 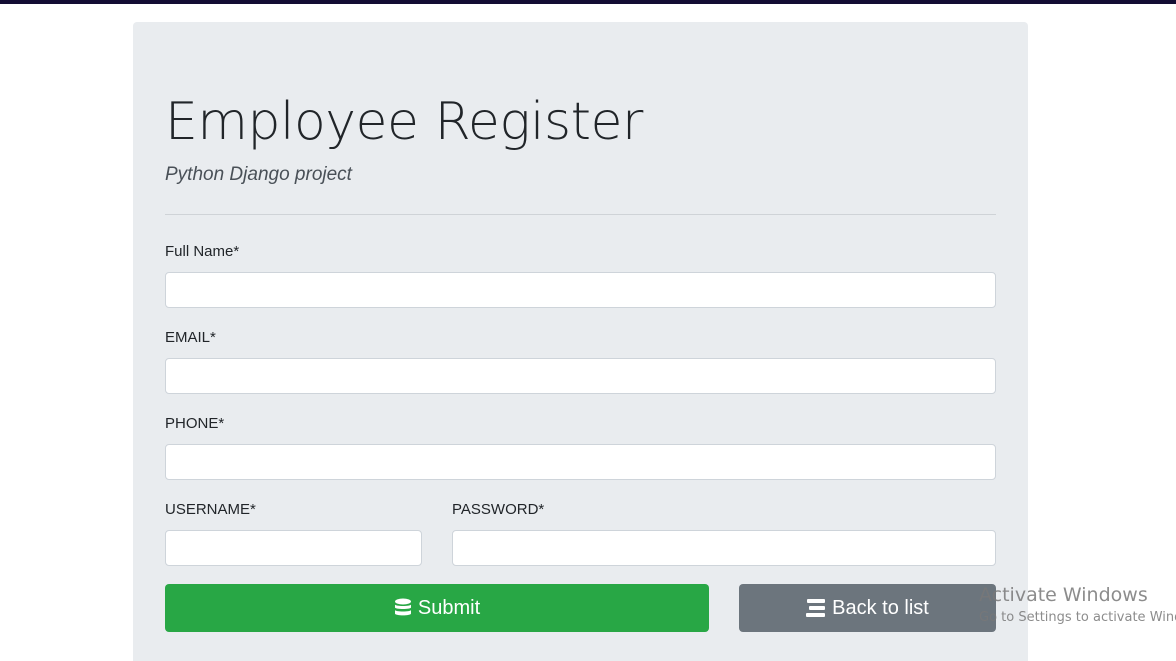 I want to click on top-bar, so click(x=588, y=2).